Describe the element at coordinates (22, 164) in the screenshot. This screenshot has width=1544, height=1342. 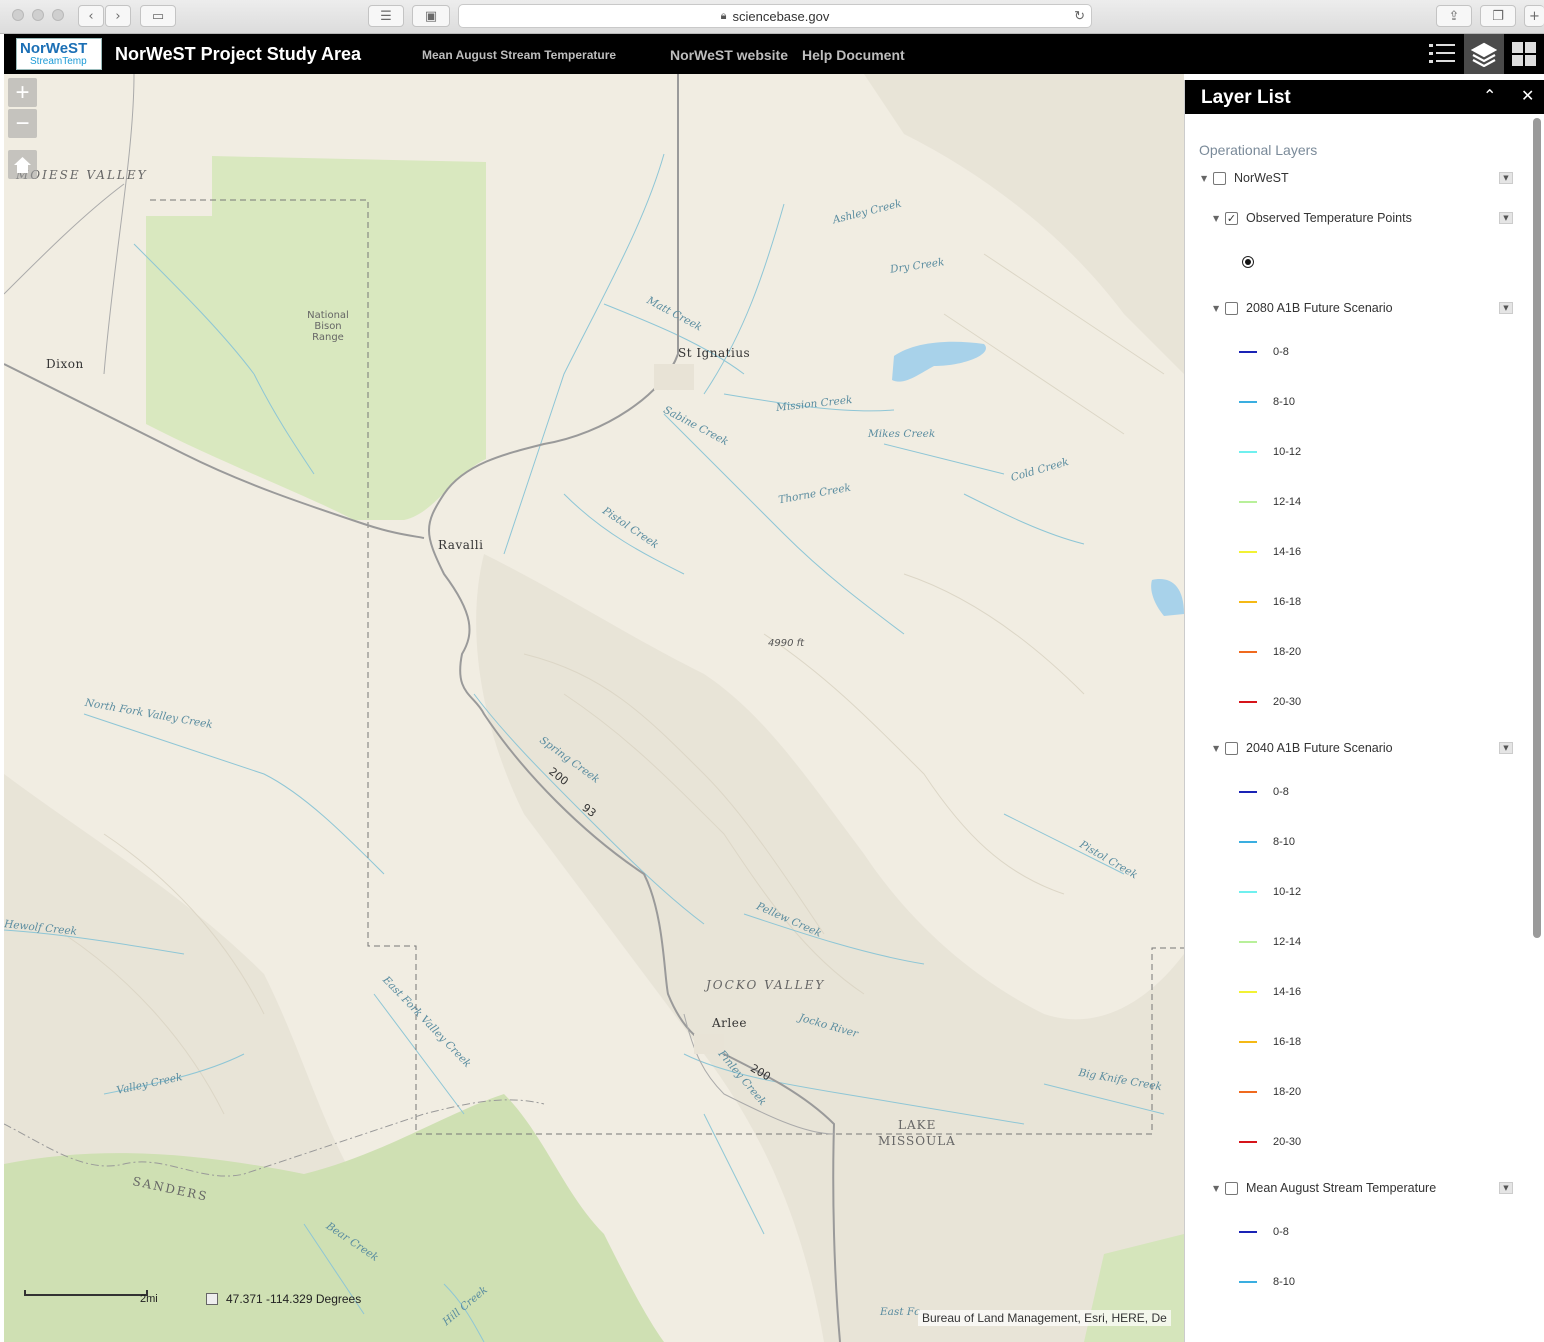
I see `home-button` at that location.